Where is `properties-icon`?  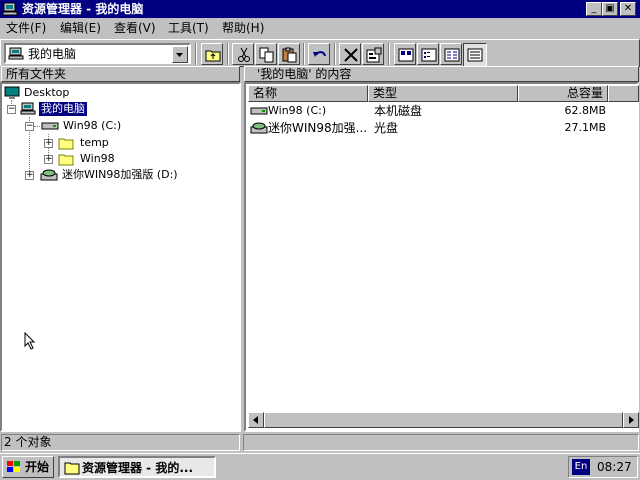 properties-icon is located at coordinates (374, 55).